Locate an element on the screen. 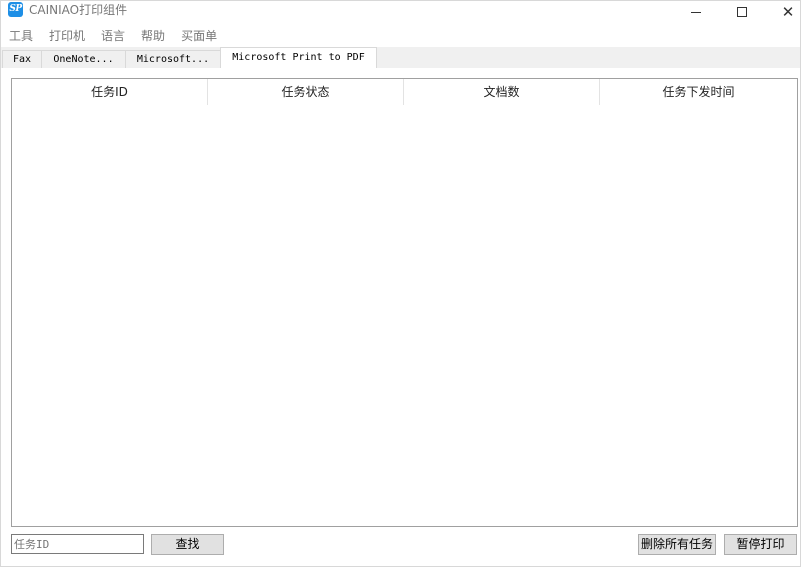 This screenshot has height=567, width=801. close-icon: ✕ is located at coordinates (788, 11).